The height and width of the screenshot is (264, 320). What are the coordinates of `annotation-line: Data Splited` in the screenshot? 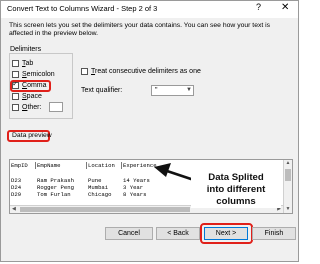 It's located at (236, 177).